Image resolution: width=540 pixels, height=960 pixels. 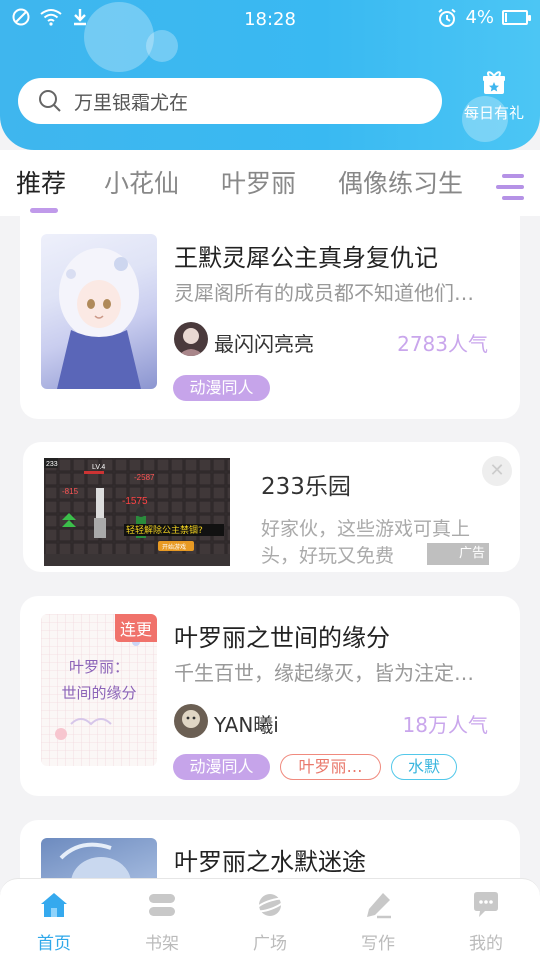 I want to click on status-bar: 18:28 4%, so click(x=270, y=20).